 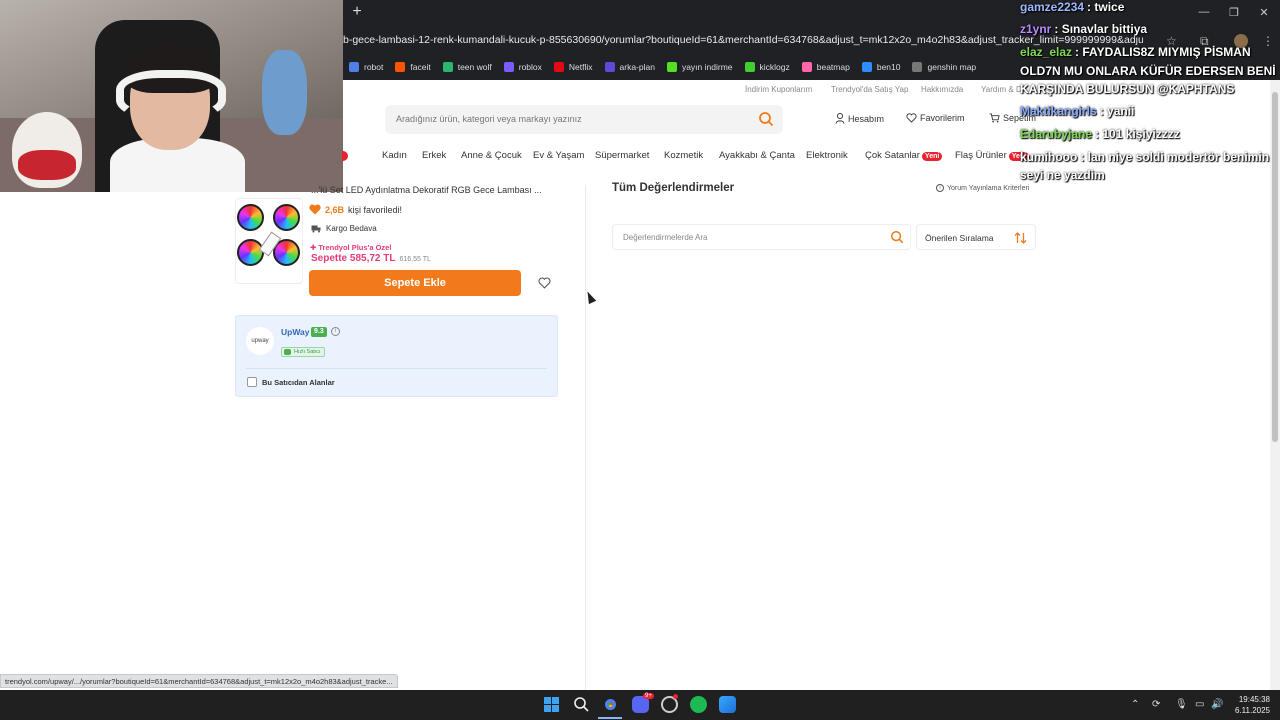 I want to click on discord-badge: 9+, so click(x=648, y=696).